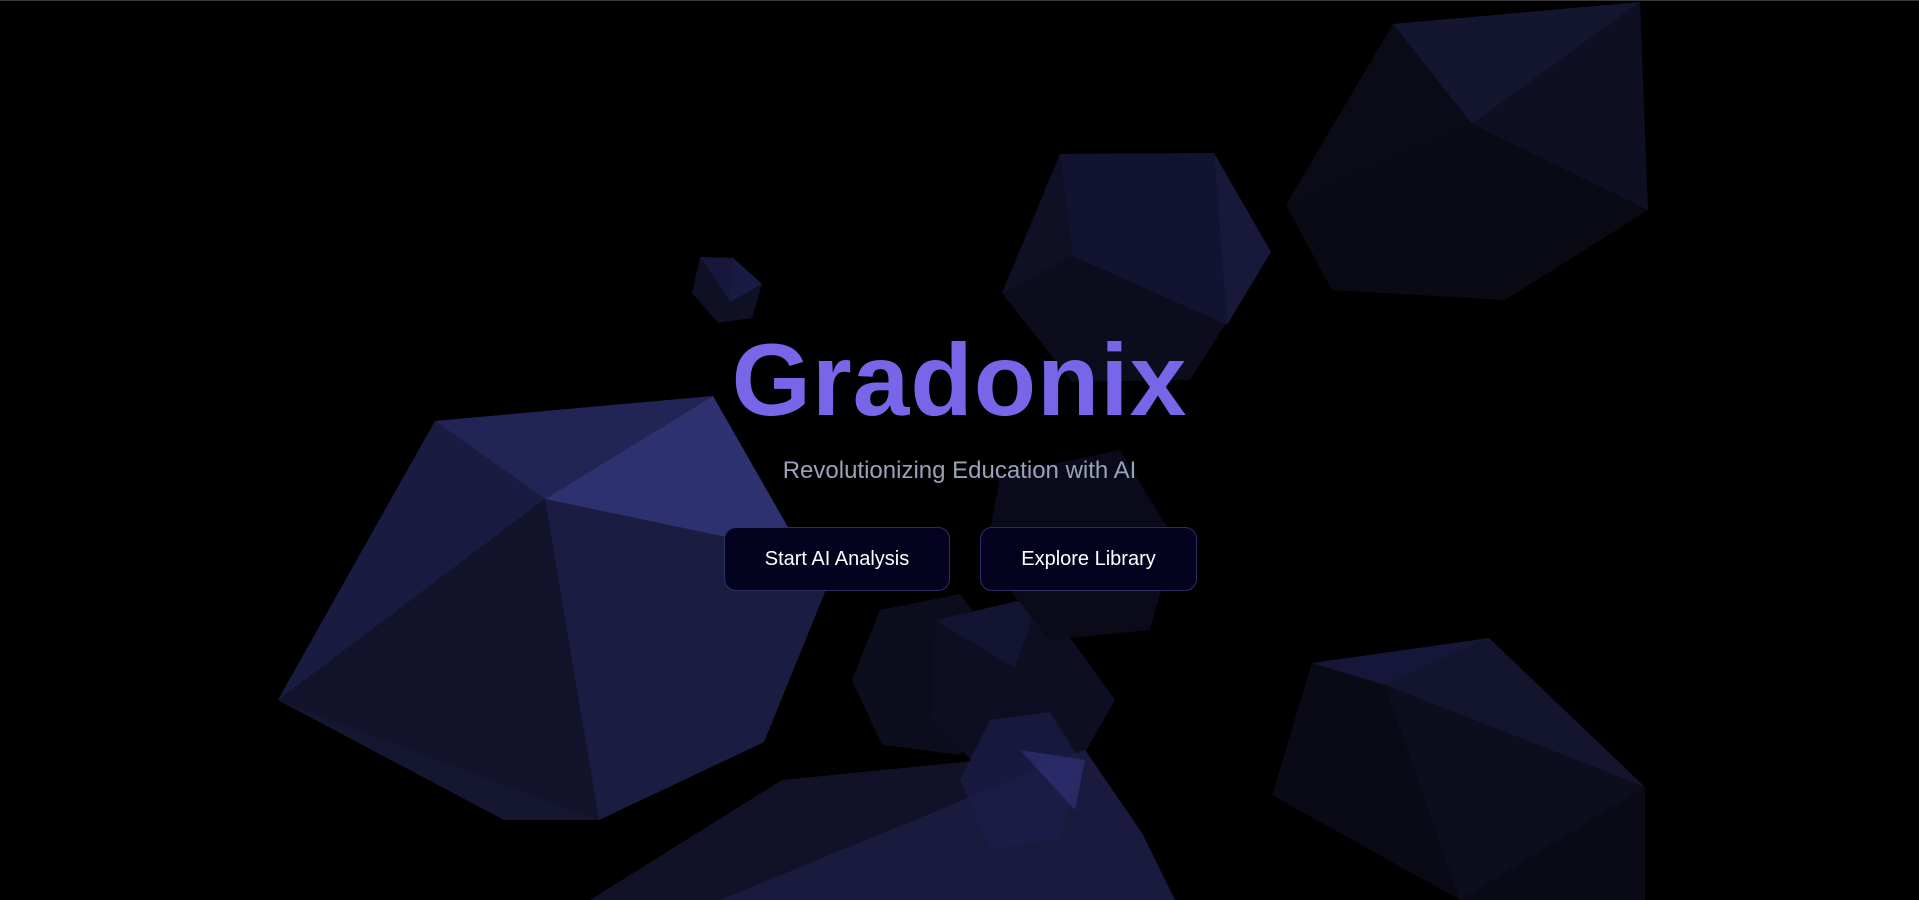 The image size is (1919, 900). What do you see at coordinates (837, 559) in the screenshot?
I see `start-ai-analysis-button: Start AI Analysis` at bounding box center [837, 559].